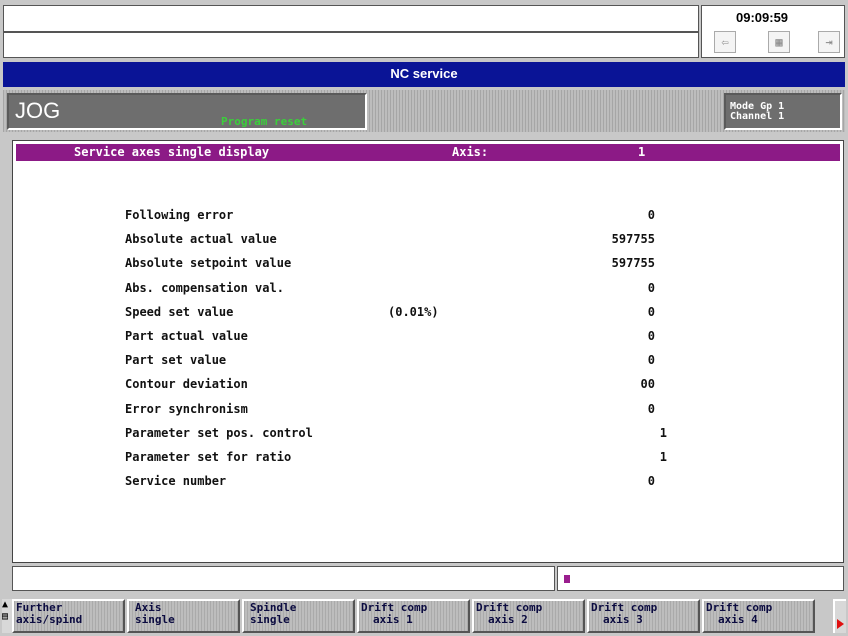  What do you see at coordinates (187, 111) in the screenshot?
I see `mode-box: JOG Program reset` at bounding box center [187, 111].